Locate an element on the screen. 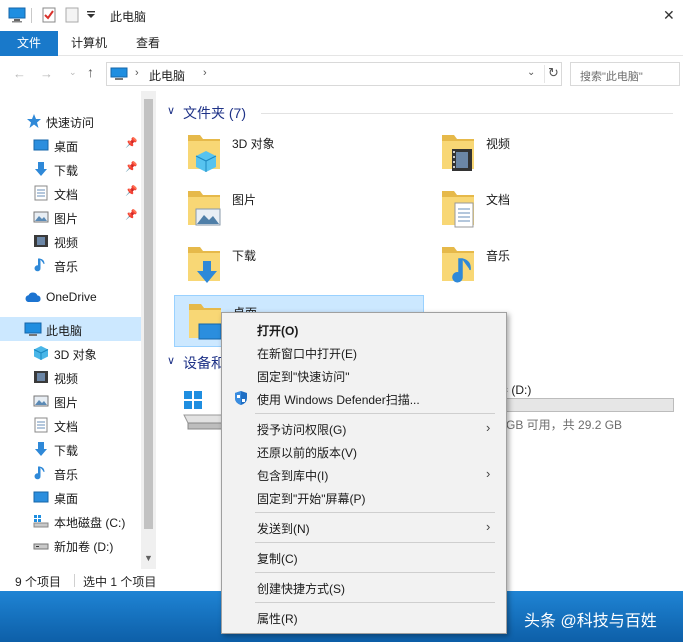 The height and width of the screenshot is (642, 683). navigation-bar: ← → ⌄ ↑ › 此电脑 › ⌄ ↻ 搜索"此电脑" is located at coordinates (341, 74).